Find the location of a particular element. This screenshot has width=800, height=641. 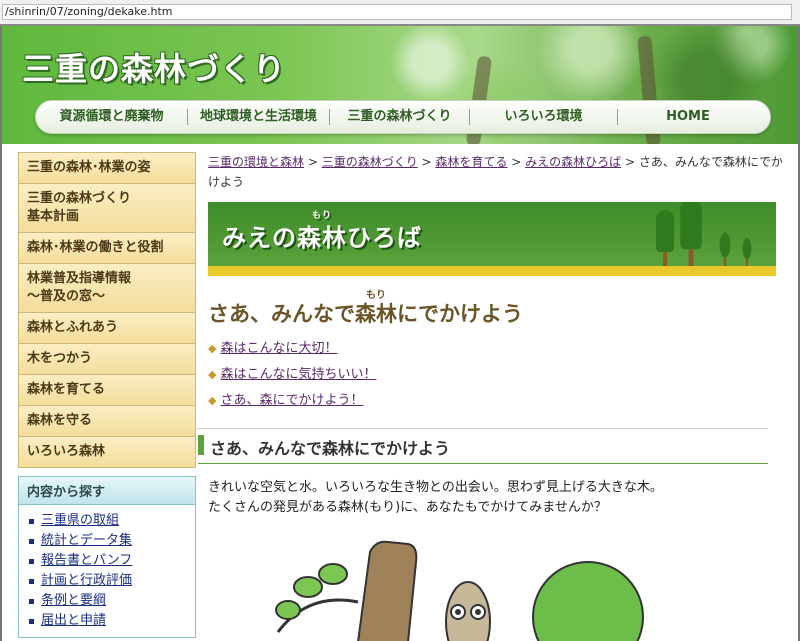

nav-global-environment: 地球環境と生活環境 is located at coordinates (259, 117).